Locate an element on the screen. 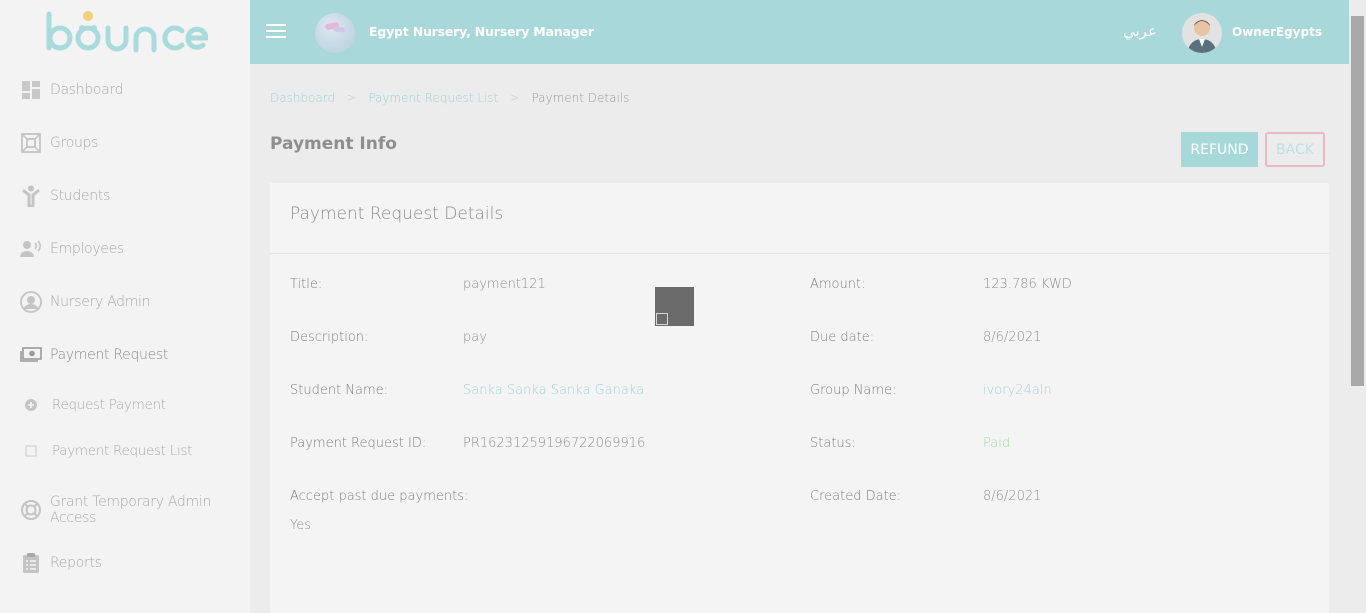 This screenshot has width=1366, height=613. refund-button: REFUND is located at coordinates (1219, 149).